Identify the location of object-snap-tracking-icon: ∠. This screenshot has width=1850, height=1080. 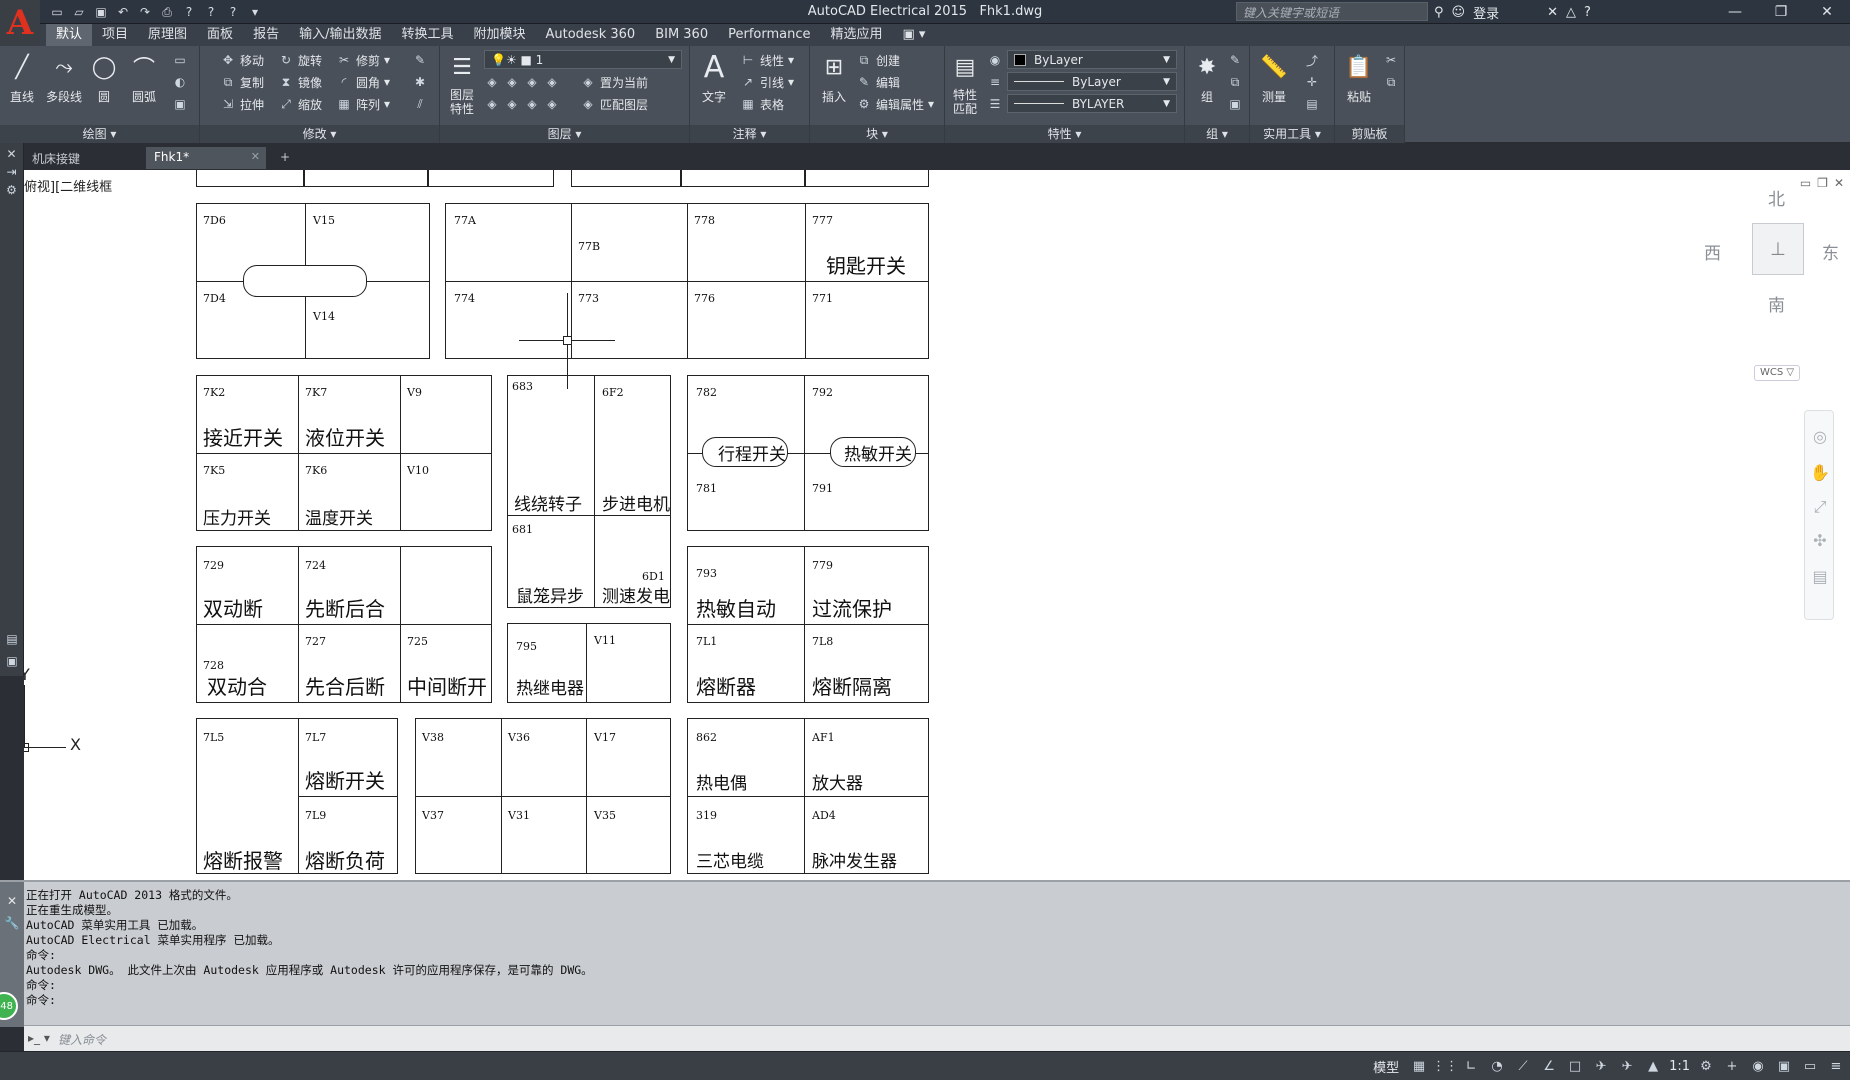
(1549, 1066).